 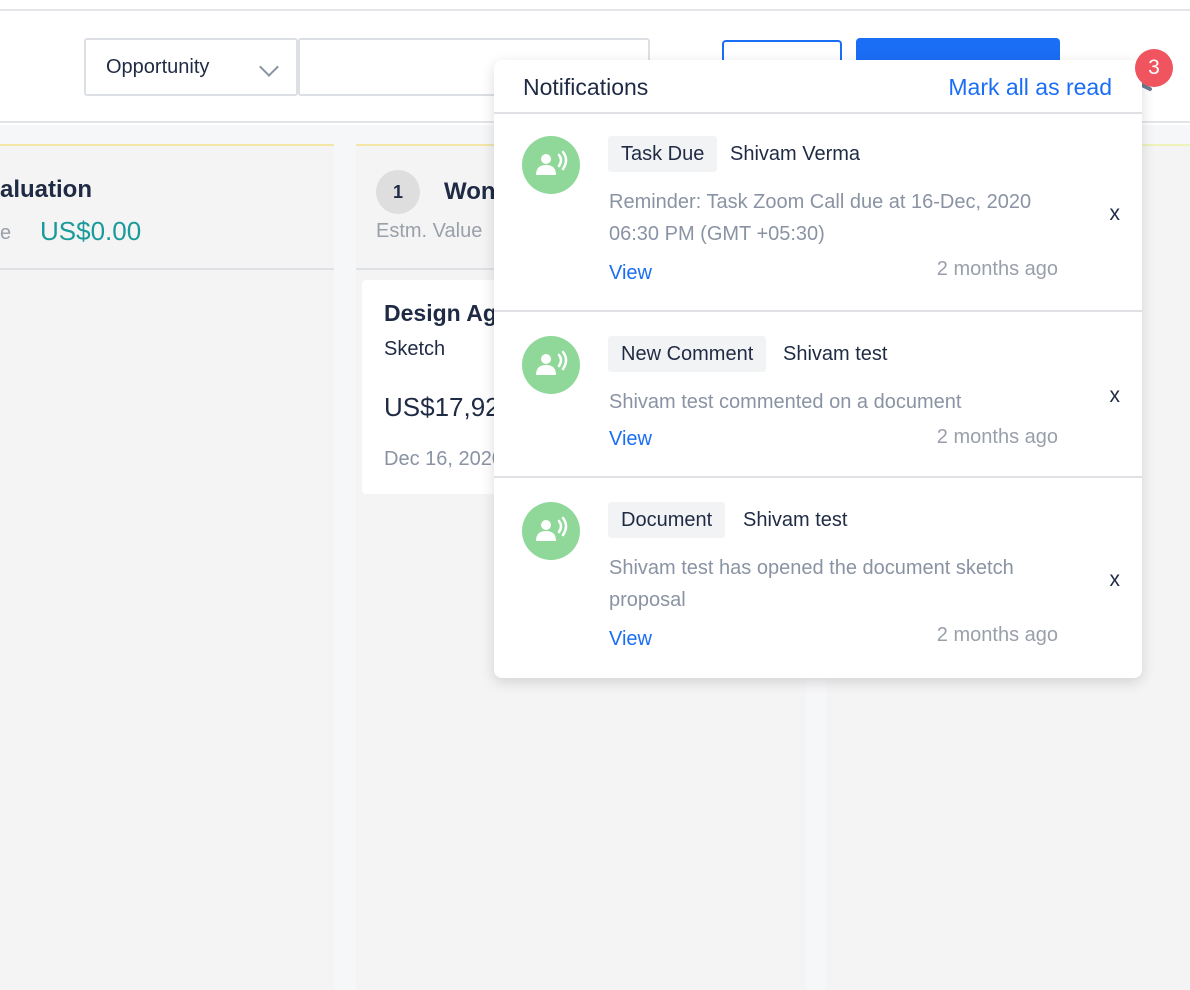 I want to click on chevron-down-icon, so click(x=269, y=67).